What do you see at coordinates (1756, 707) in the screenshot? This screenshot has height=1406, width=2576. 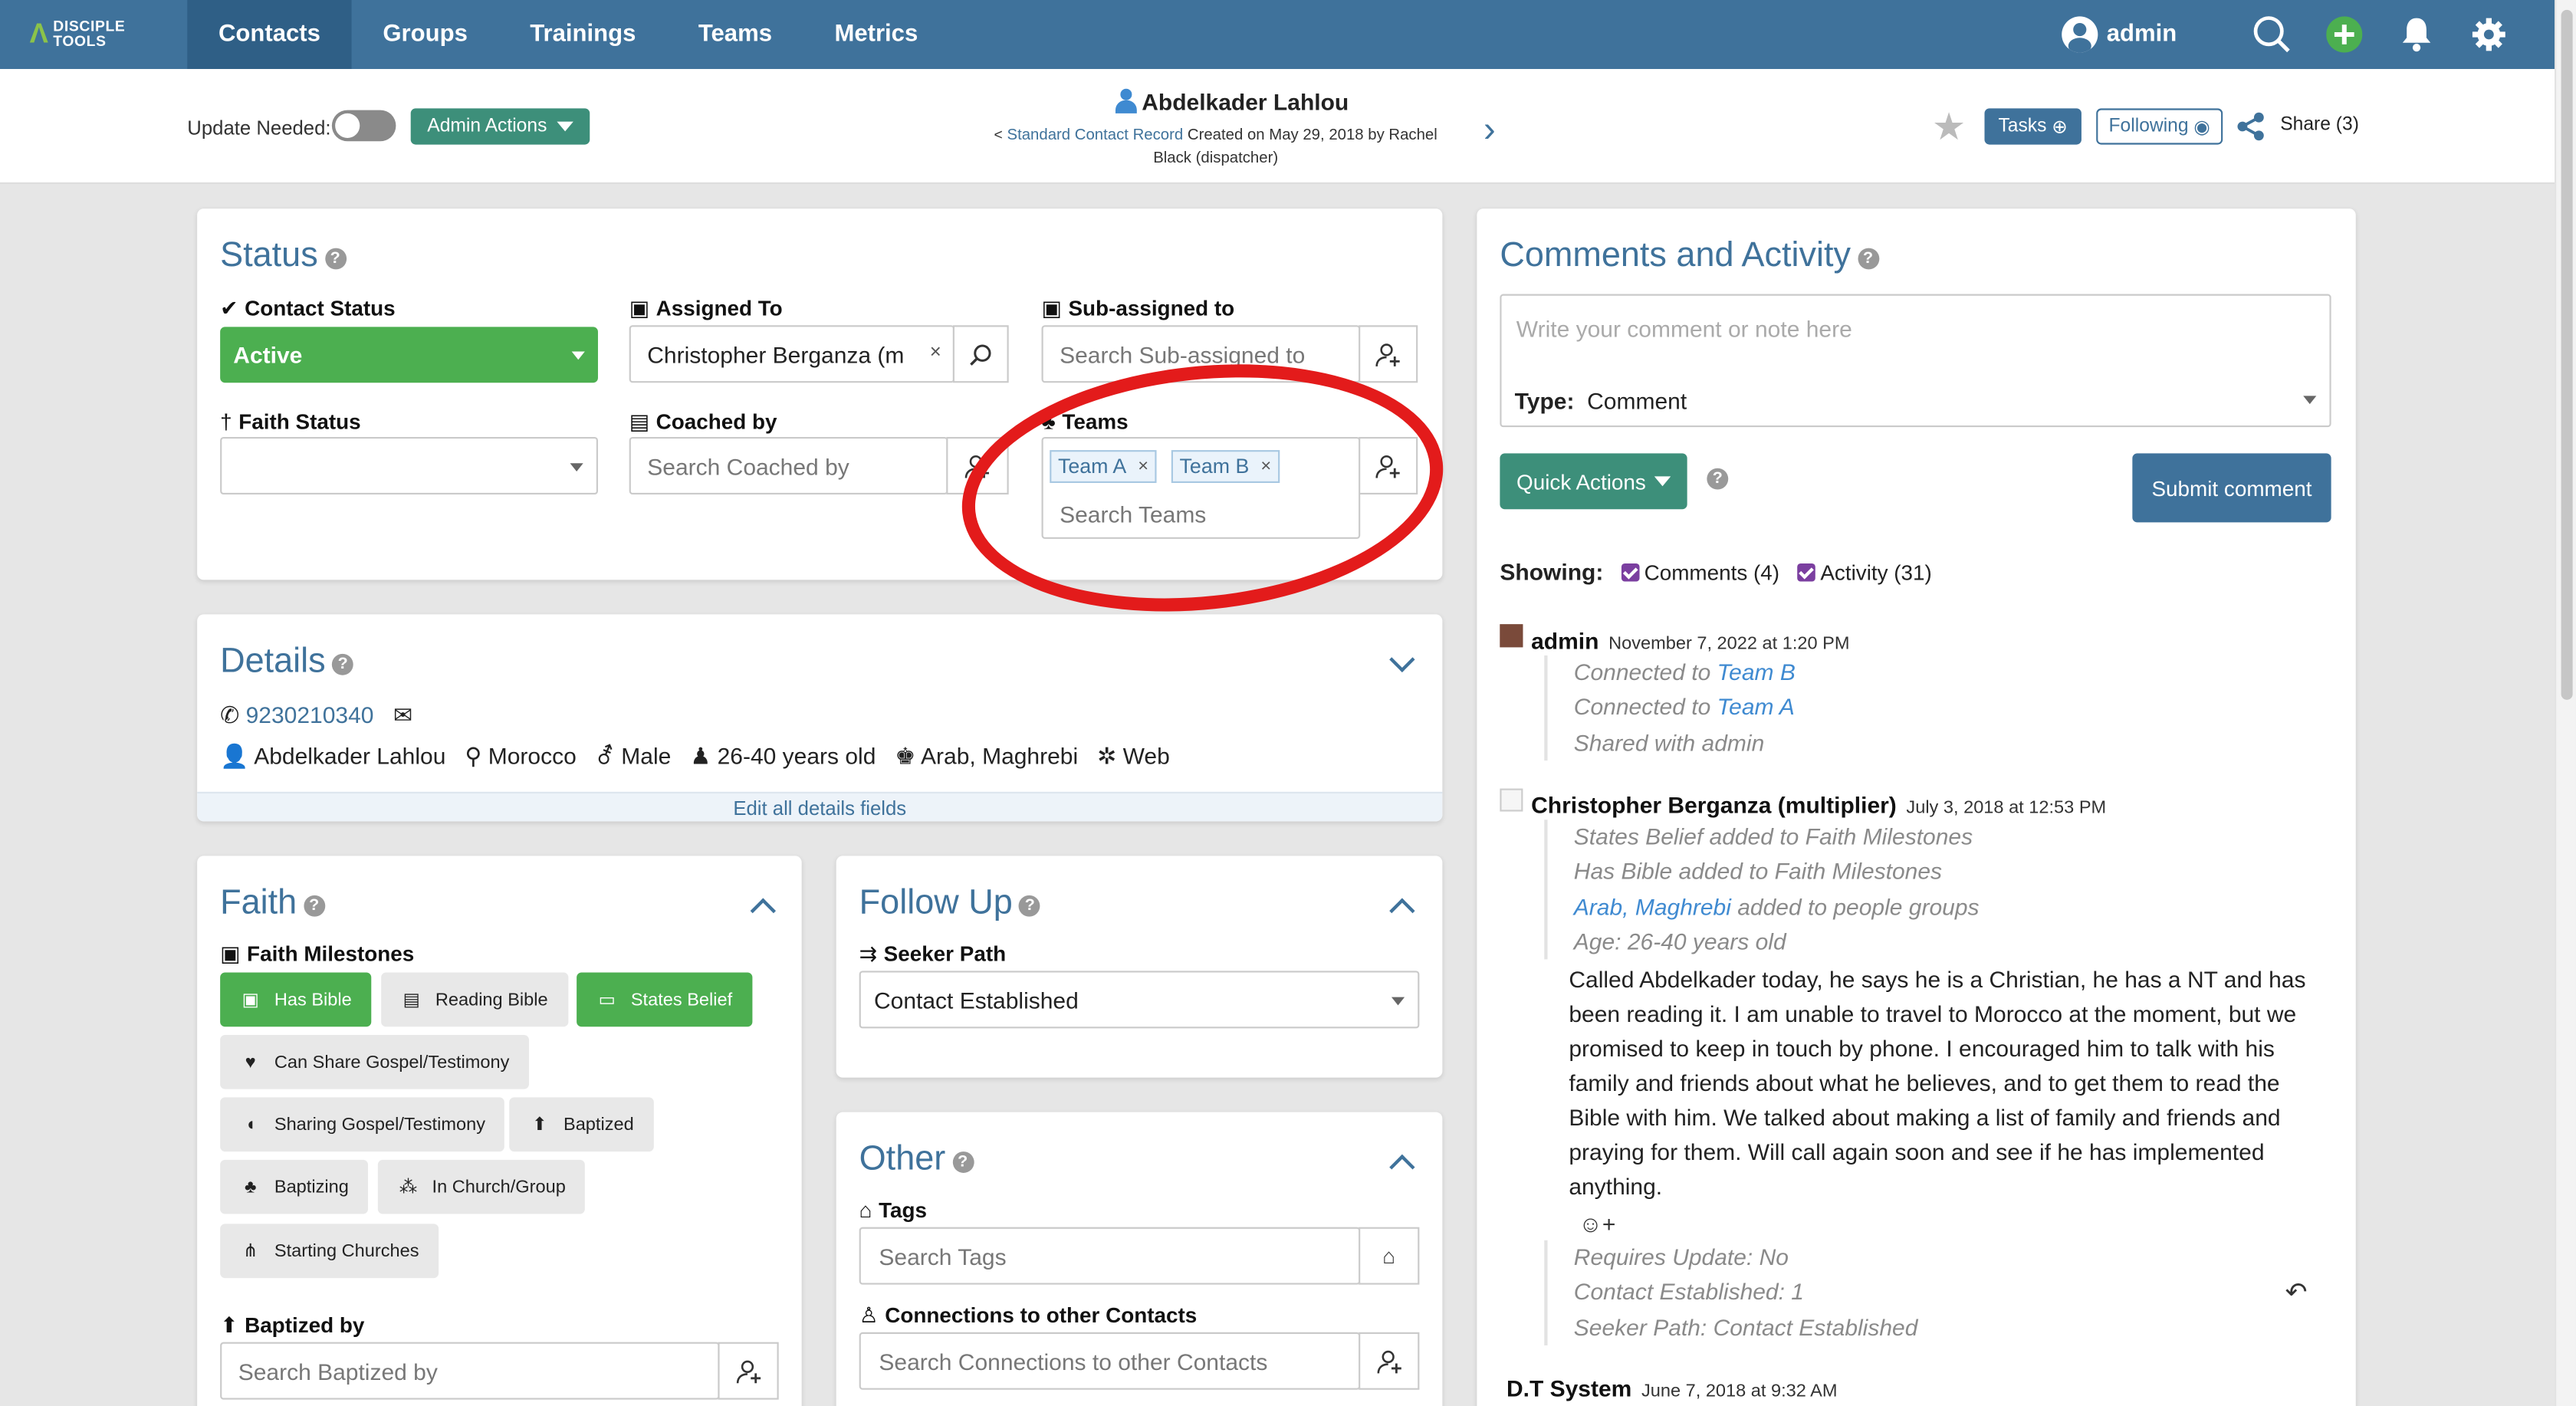 I see `team-link: Team A` at bounding box center [1756, 707].